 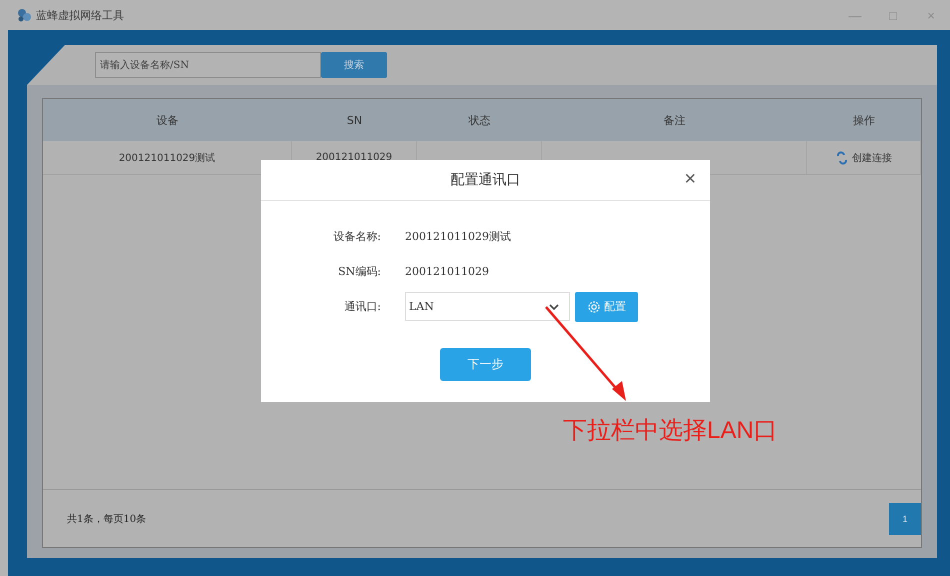 What do you see at coordinates (80, 15) in the screenshot?
I see `window-title: 蓝蜂虚拟网络工具` at bounding box center [80, 15].